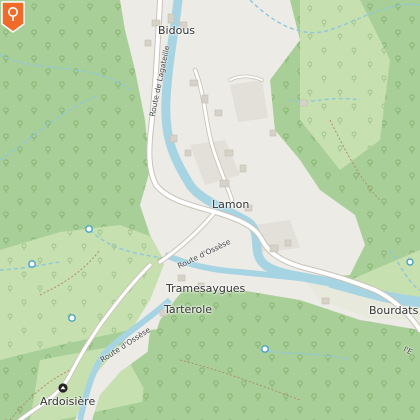 The width and height of the screenshot is (420, 420). What do you see at coordinates (177, 30) in the screenshot?
I see `place-label-bidous: Bidous` at bounding box center [177, 30].